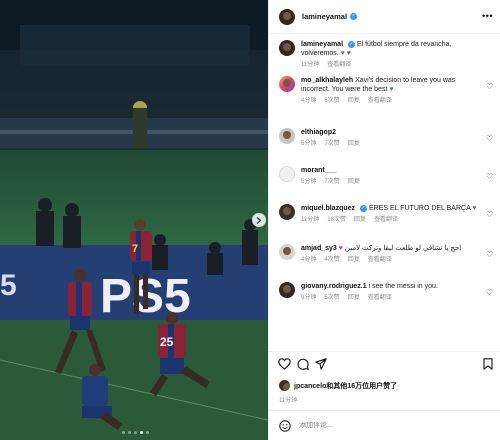 This screenshot has height=440, width=500. Describe the element at coordinates (303, 364) in the screenshot. I see `comment-bubble-icon` at that location.